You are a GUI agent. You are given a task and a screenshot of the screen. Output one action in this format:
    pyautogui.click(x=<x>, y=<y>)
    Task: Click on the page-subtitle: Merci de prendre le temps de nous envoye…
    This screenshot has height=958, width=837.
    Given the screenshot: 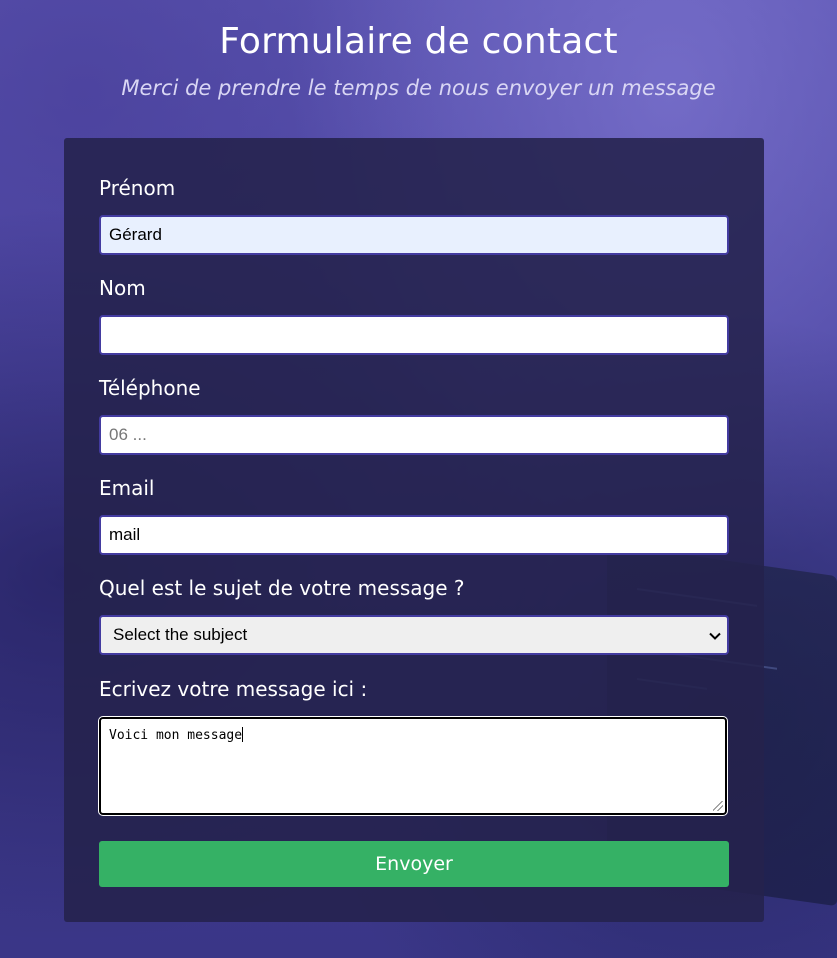 What is the action you would take?
    pyautogui.click(x=418, y=88)
    